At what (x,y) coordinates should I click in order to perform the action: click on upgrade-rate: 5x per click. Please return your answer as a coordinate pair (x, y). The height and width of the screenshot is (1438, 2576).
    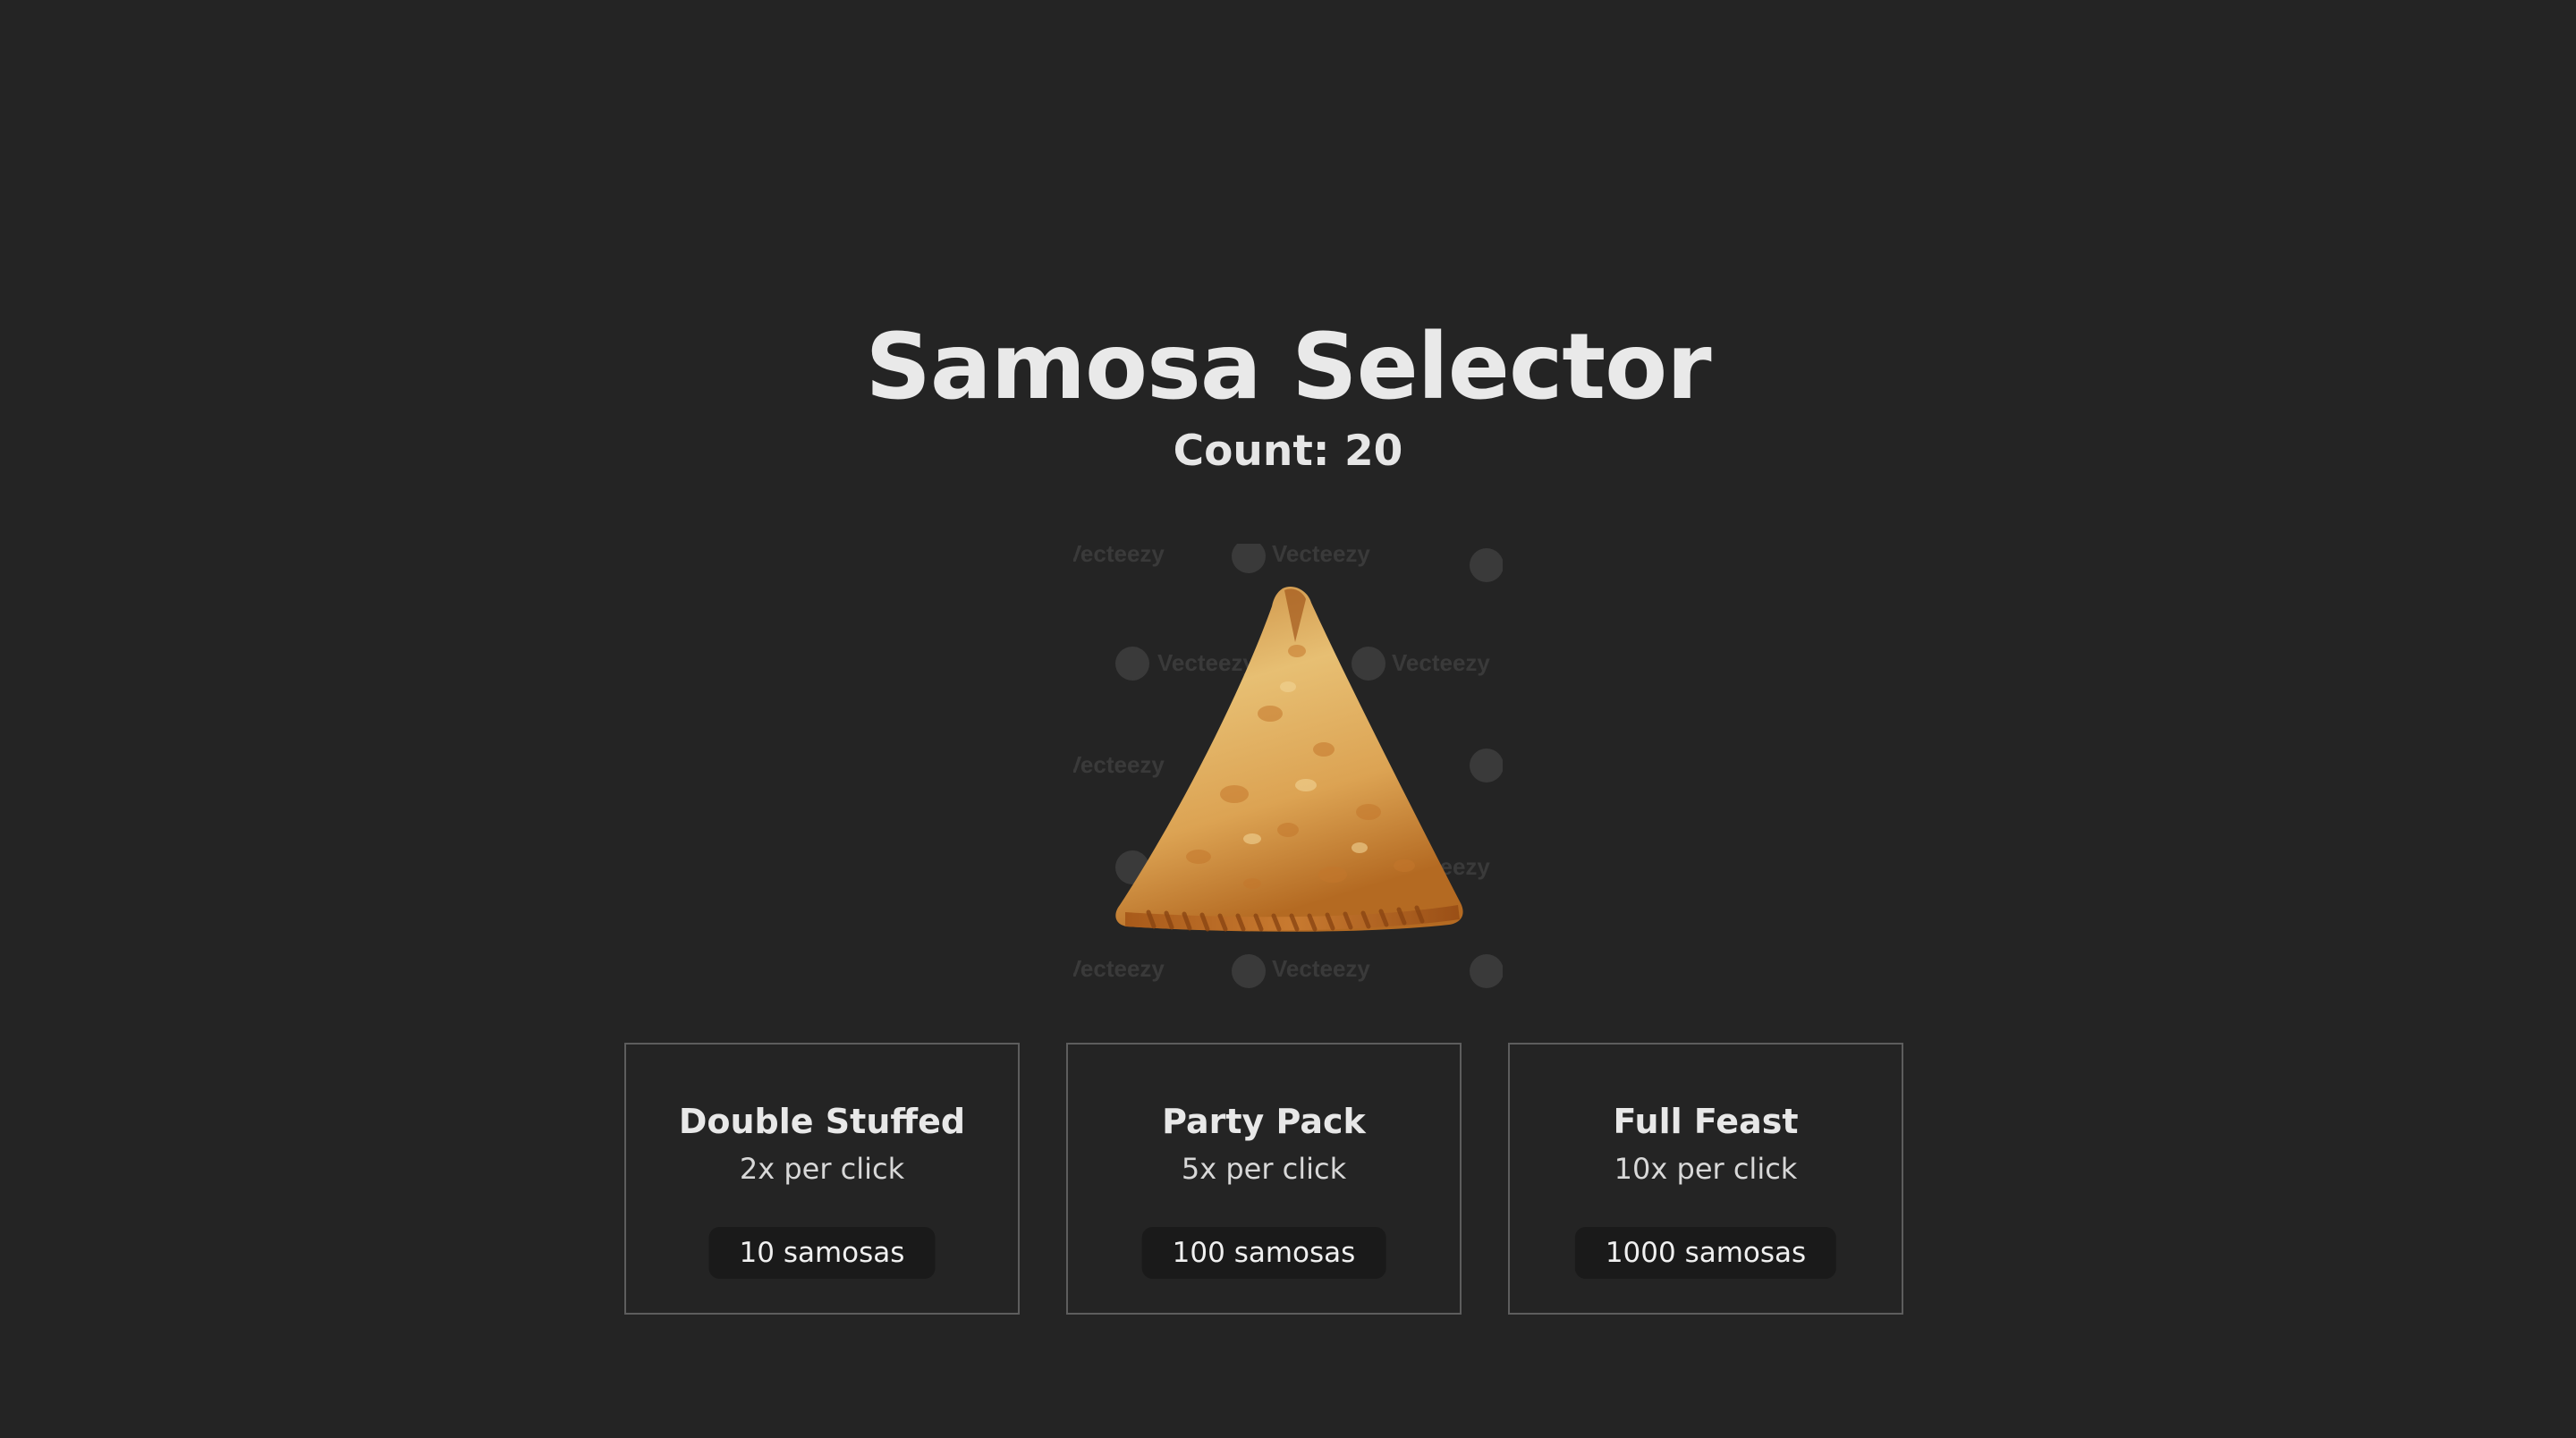
    Looking at the image, I should click on (1264, 1169).